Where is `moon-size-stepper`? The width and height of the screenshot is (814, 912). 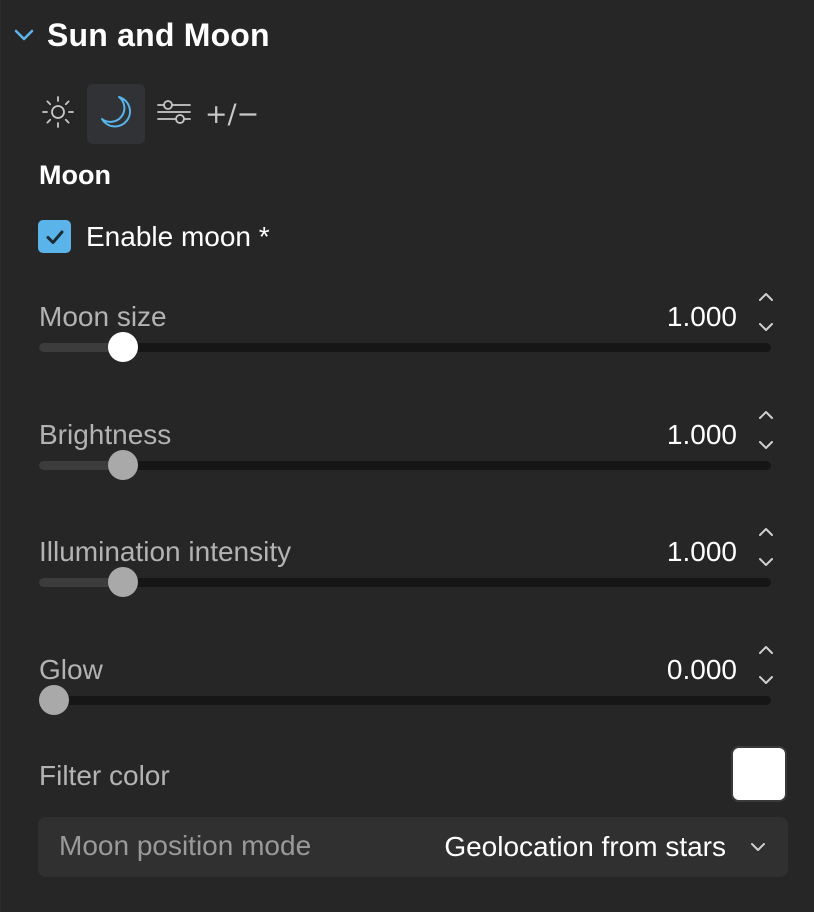
moon-size-stepper is located at coordinates (766, 314).